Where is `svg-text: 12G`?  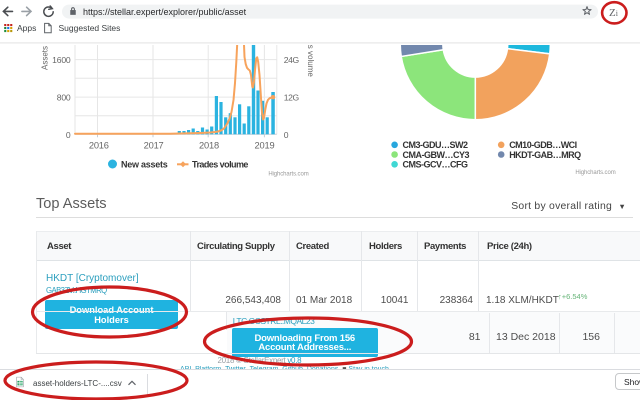 svg-text: 12G is located at coordinates (292, 98).